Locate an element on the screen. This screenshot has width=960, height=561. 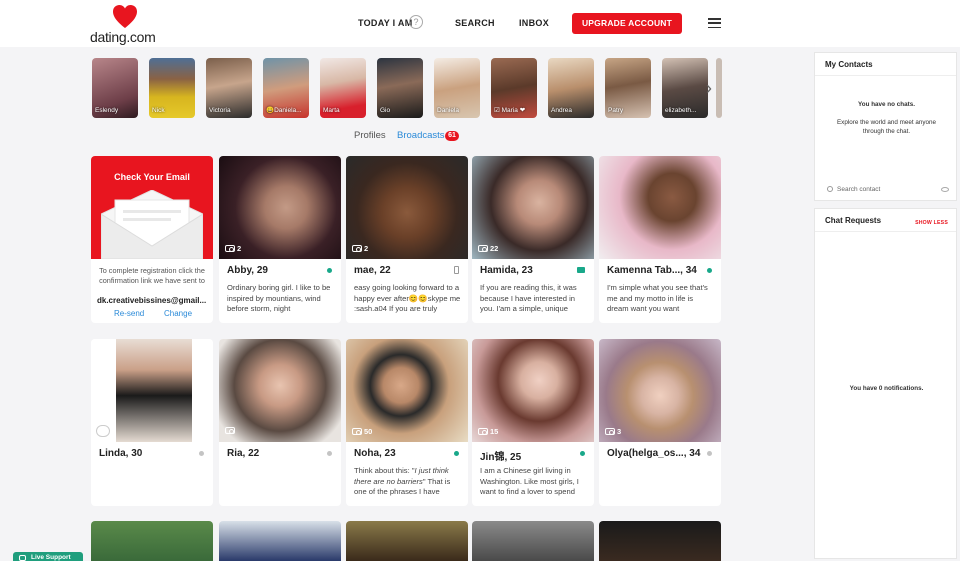
profile-name: Abby, 29 is located at coordinates (247, 270).